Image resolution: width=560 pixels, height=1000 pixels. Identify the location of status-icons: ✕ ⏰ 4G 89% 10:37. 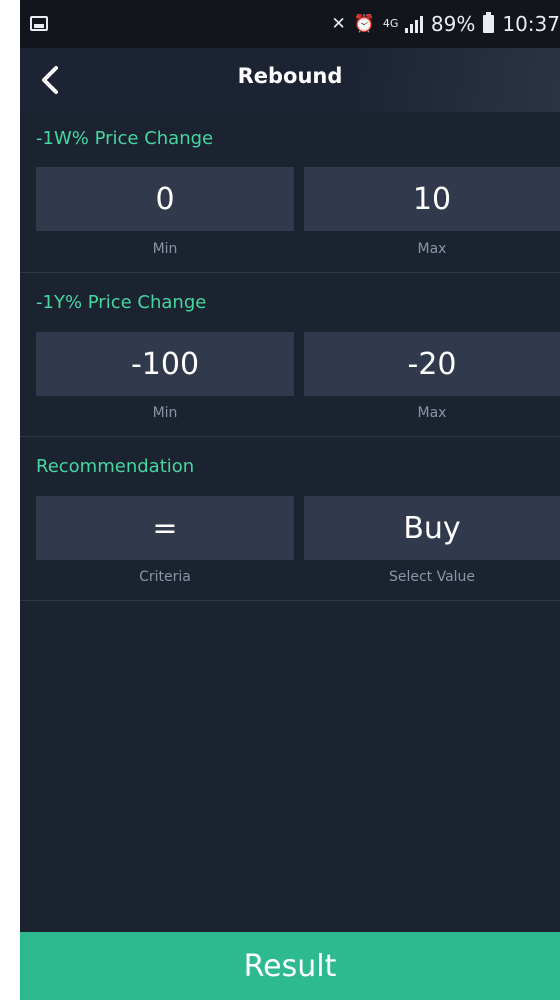
(445, 24).